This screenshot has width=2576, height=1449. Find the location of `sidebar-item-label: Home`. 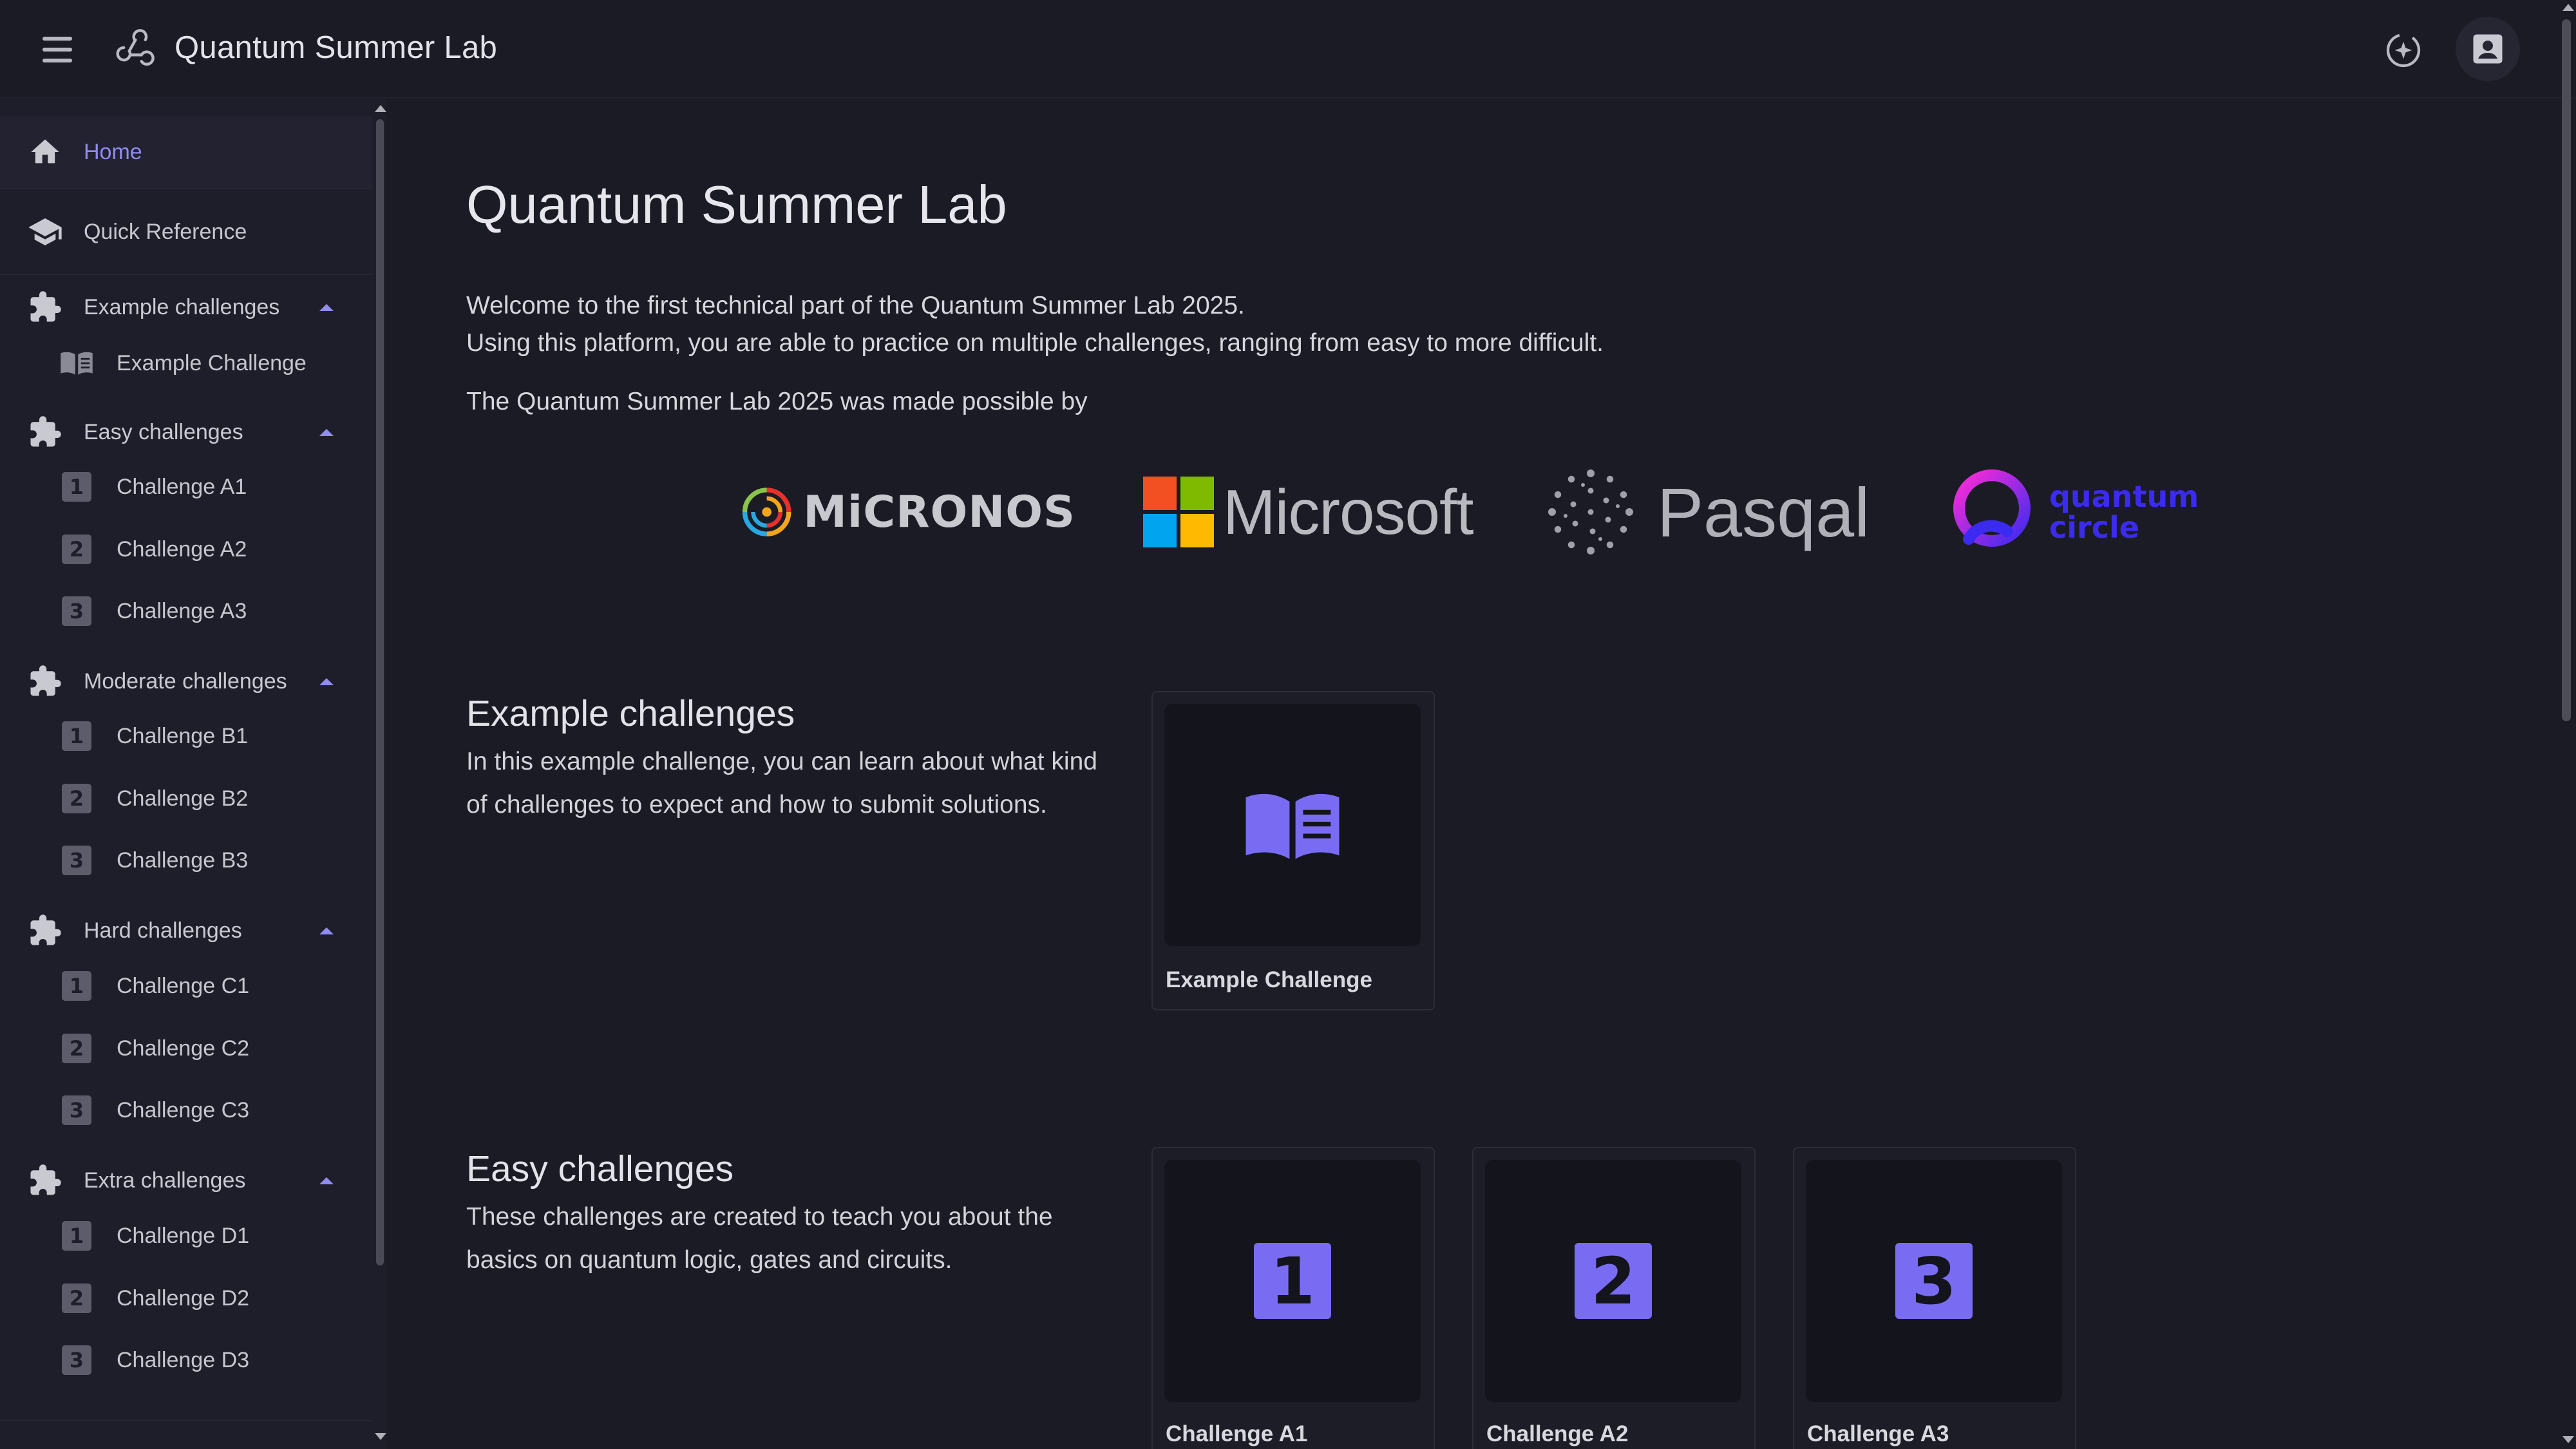

sidebar-item-label: Home is located at coordinates (113, 151).